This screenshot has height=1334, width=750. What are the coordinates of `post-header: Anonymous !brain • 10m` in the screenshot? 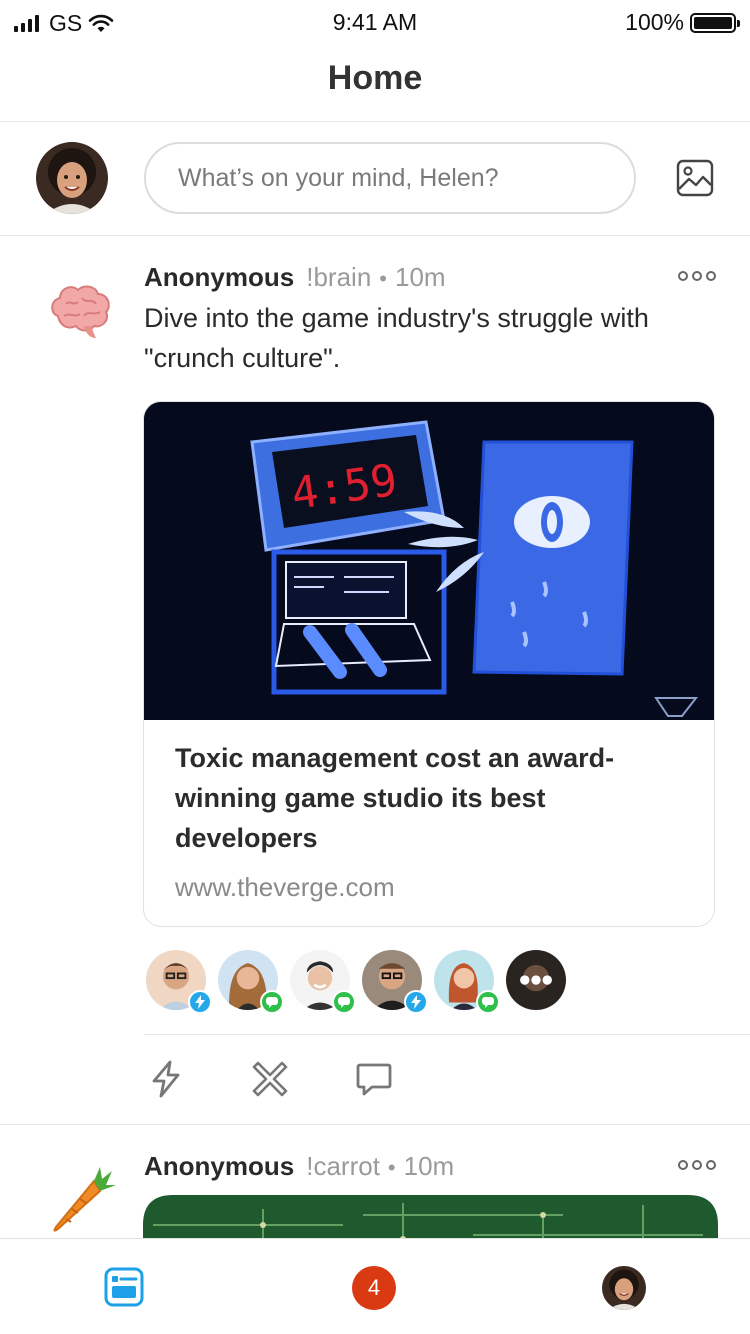 It's located at (295, 277).